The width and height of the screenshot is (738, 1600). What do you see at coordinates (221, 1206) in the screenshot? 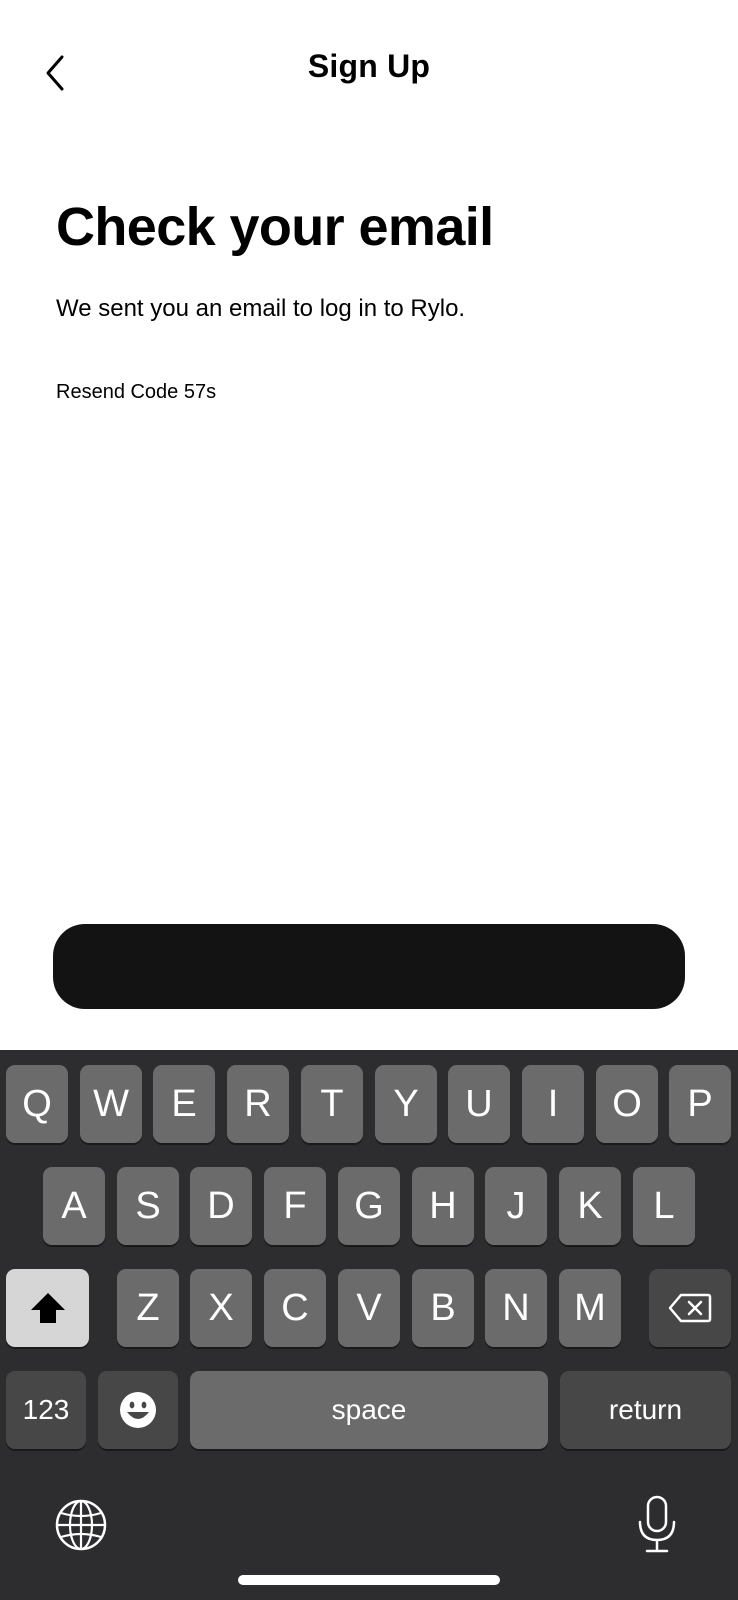
I see `key-d: D` at bounding box center [221, 1206].